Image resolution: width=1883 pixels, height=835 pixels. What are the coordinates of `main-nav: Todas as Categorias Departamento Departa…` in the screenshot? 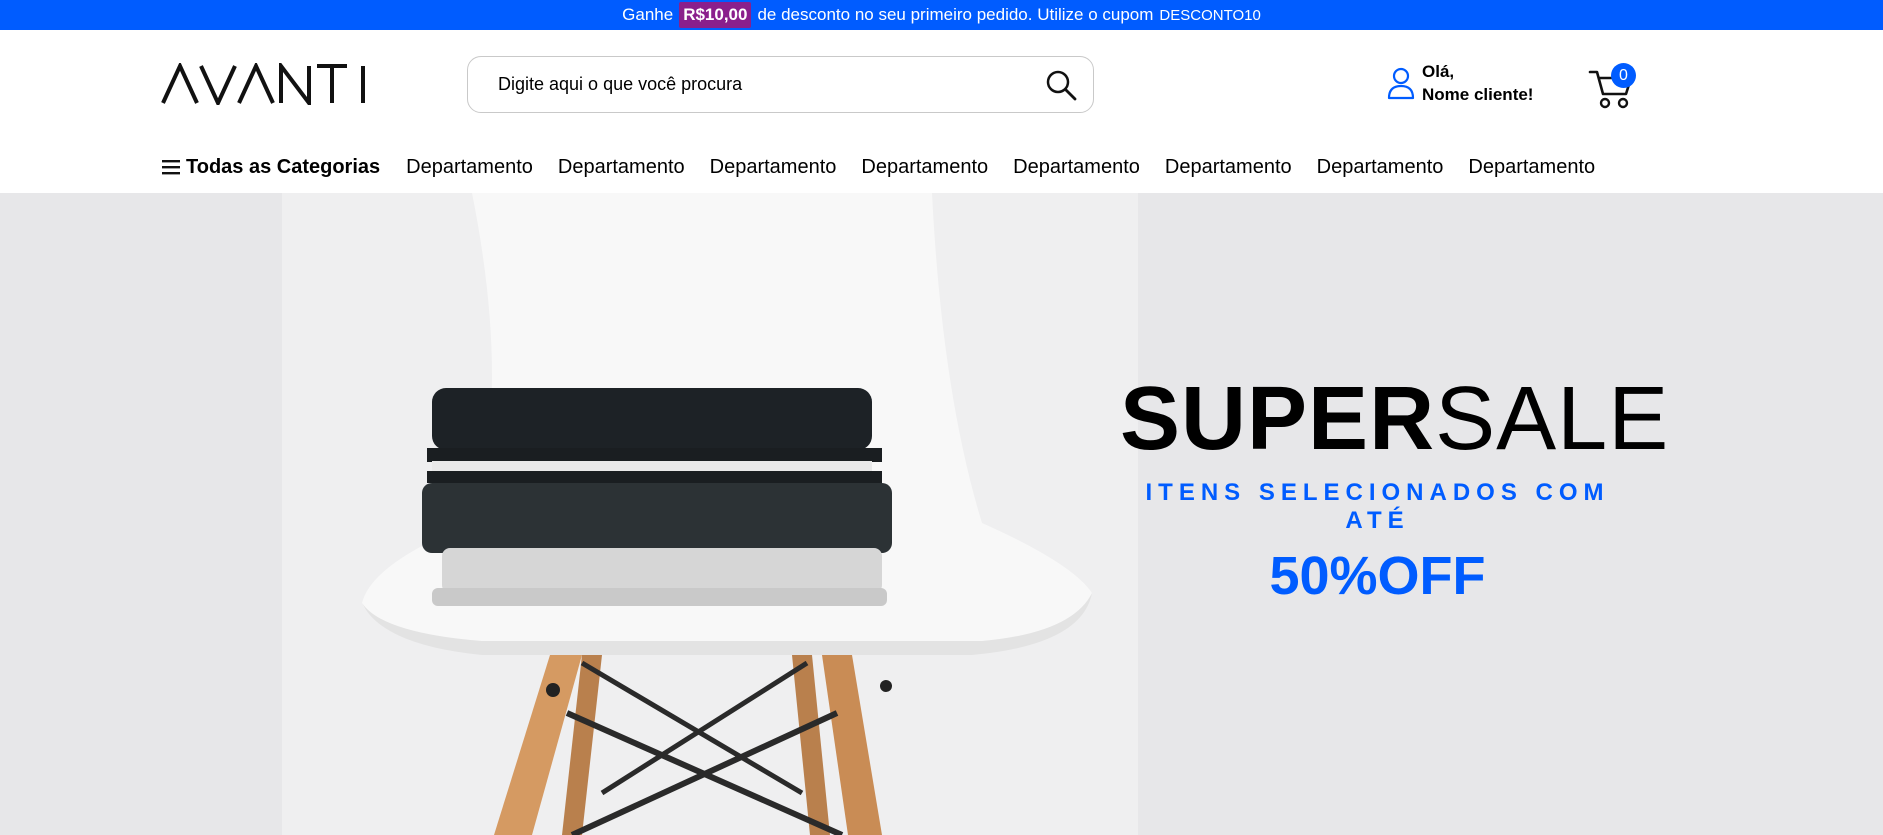 It's located at (891, 167).